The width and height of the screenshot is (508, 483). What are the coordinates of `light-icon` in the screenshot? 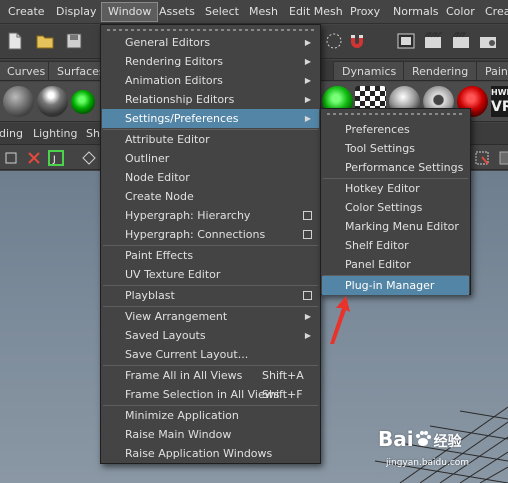 It's located at (83, 102).